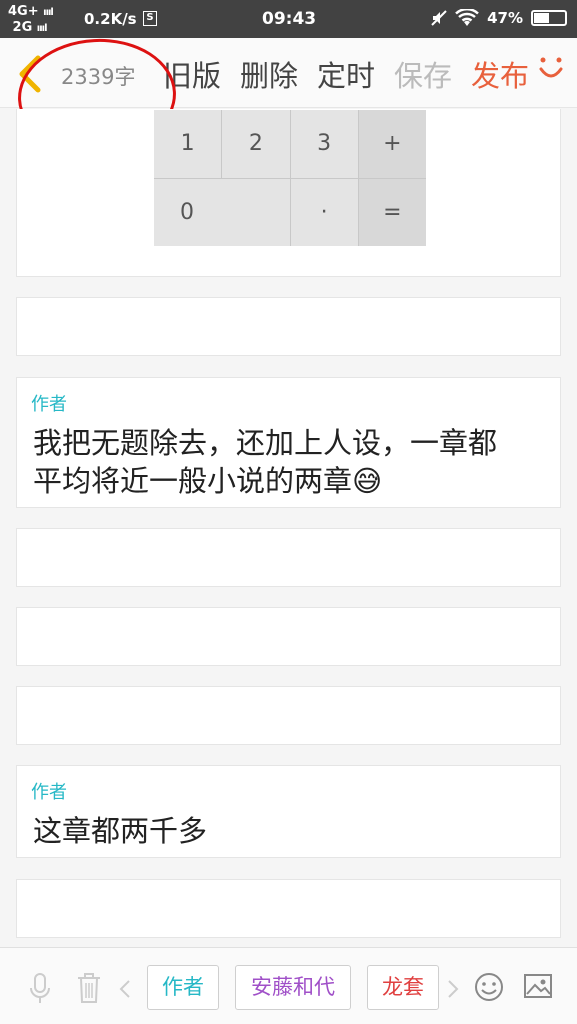 The height and width of the screenshot is (1024, 577). Describe the element at coordinates (467, 17) in the screenshot. I see `wifi-icon` at that location.